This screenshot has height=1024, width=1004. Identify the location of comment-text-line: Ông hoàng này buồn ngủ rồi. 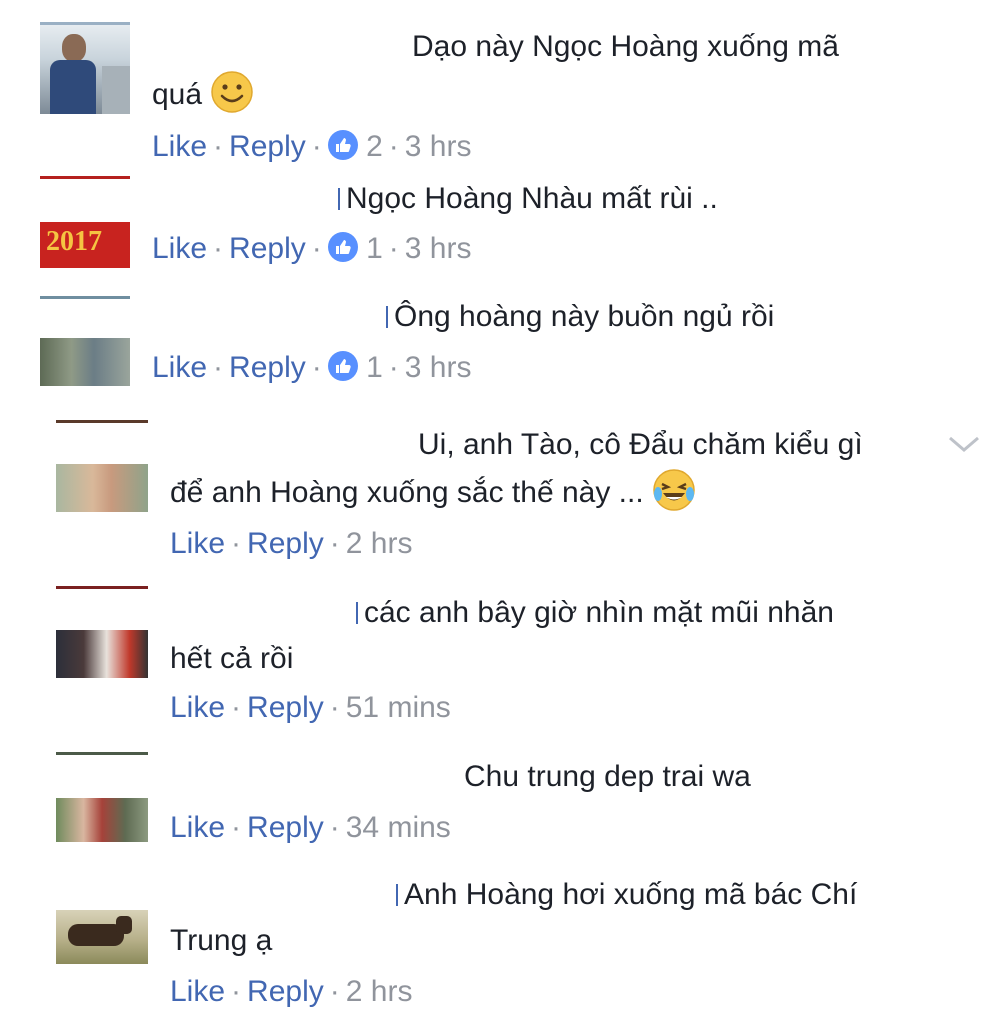
(584, 316).